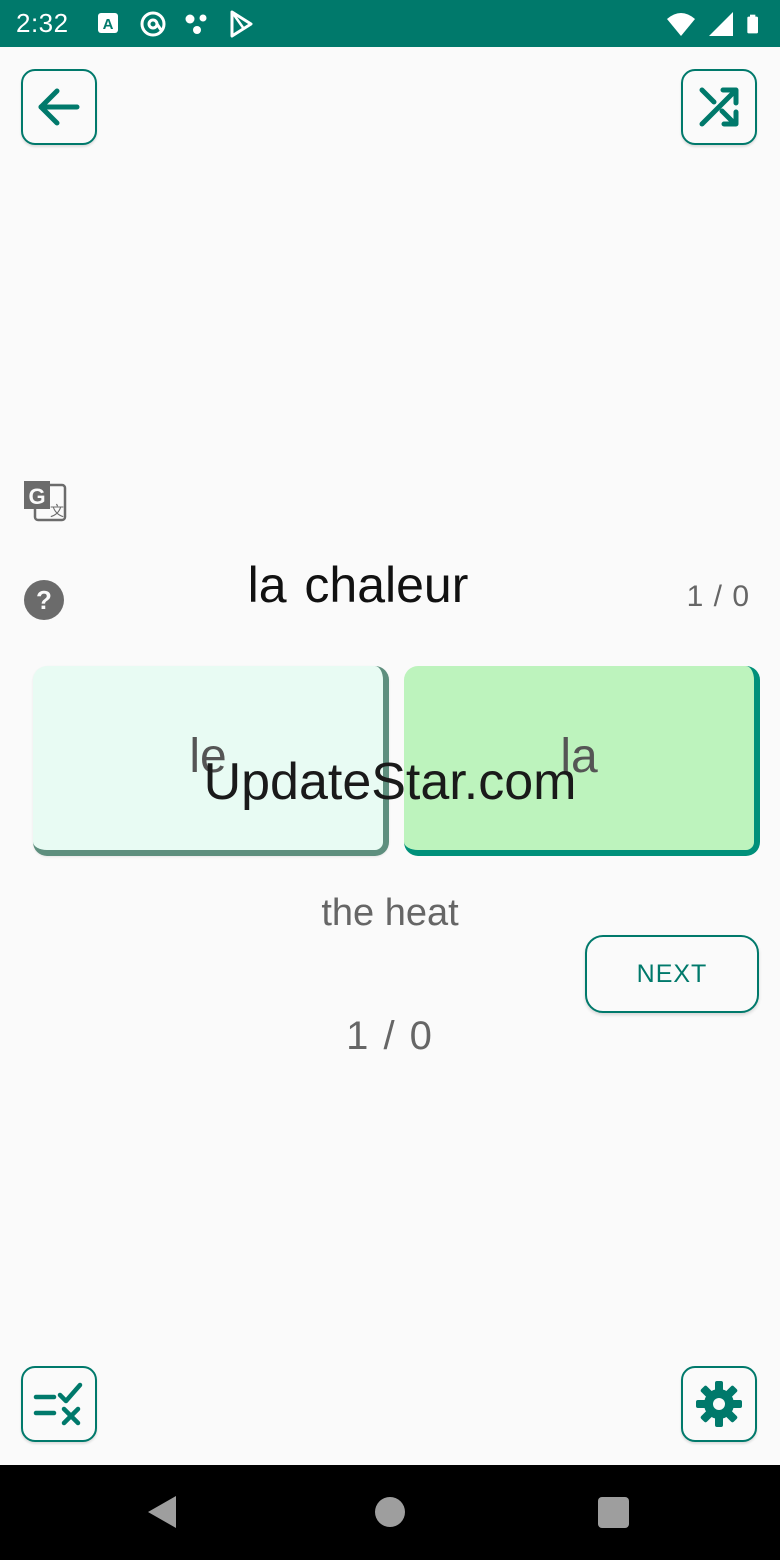 Image resolution: width=780 pixels, height=1560 pixels. I want to click on nav-home-icon, so click(390, 1512).